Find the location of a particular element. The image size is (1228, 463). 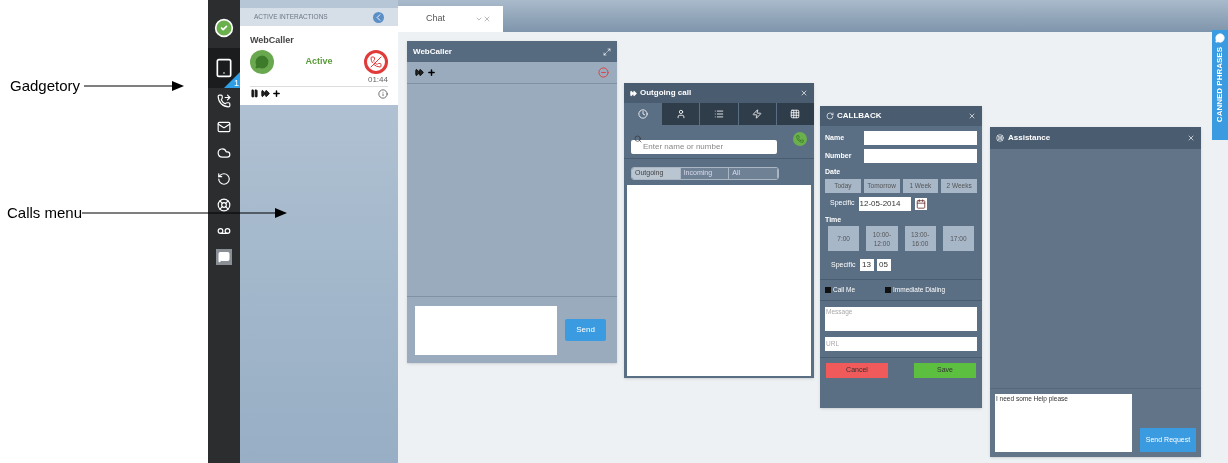

hour-field: 13 is located at coordinates (866, 265).